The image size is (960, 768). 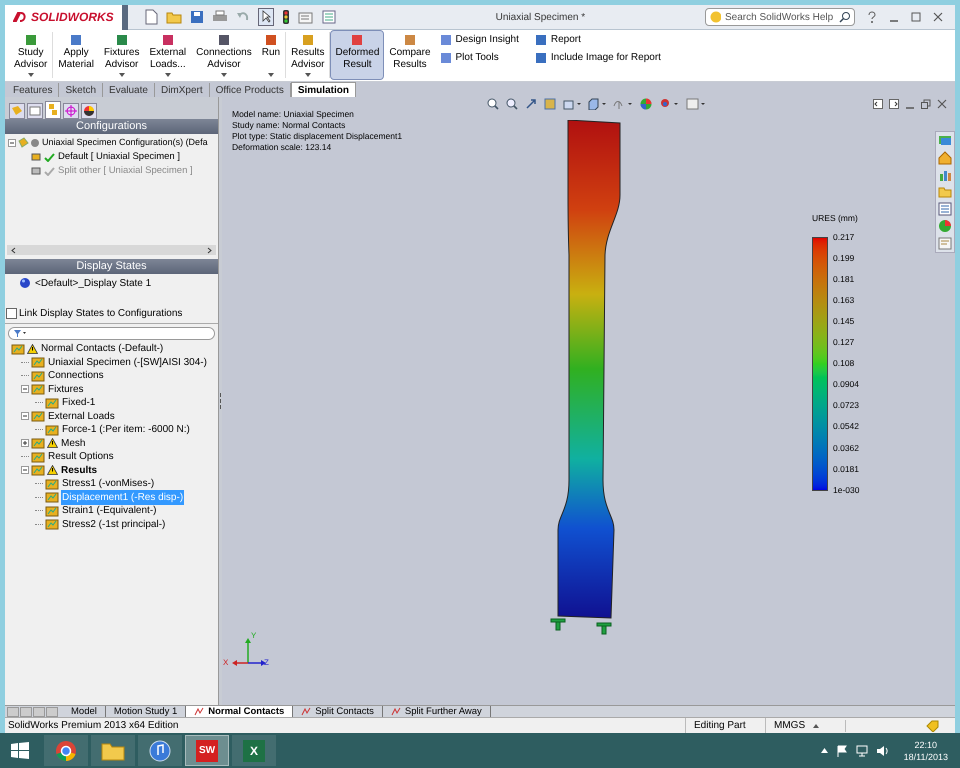 I want to click on ribbon-button: Include Image for Report, so click(x=597, y=57).